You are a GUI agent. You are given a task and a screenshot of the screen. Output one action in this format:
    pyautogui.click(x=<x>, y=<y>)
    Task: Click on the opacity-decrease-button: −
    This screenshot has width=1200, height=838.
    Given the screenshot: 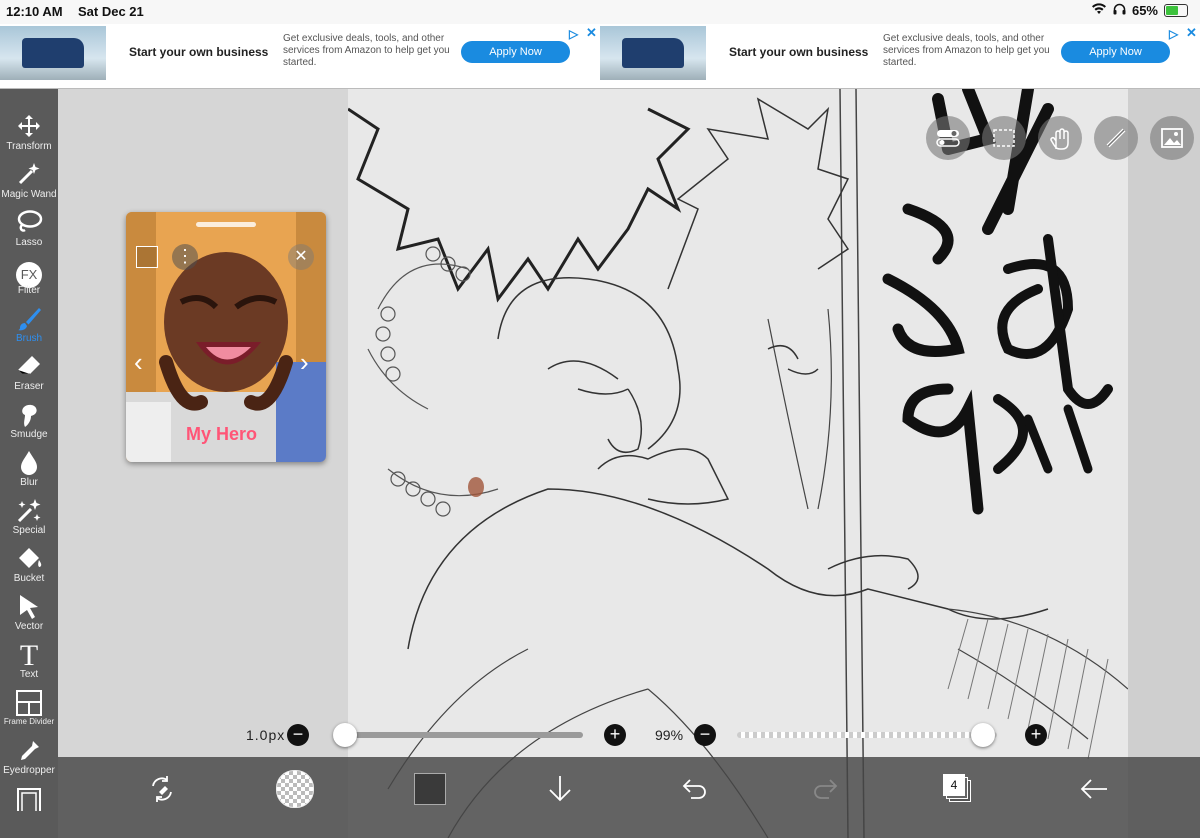 What is the action you would take?
    pyautogui.click(x=705, y=735)
    